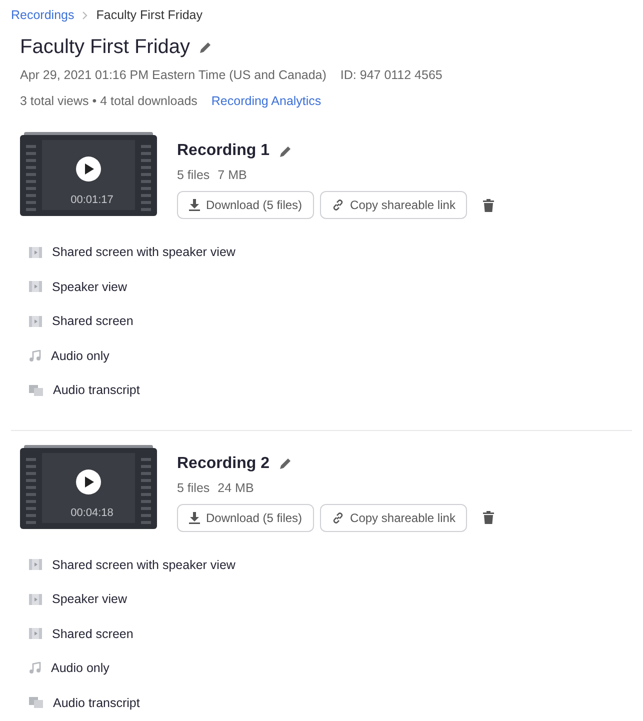 Image resolution: width=643 pixels, height=721 pixels. What do you see at coordinates (42, 15) in the screenshot?
I see `breadcrumb-link: Recordings` at bounding box center [42, 15].